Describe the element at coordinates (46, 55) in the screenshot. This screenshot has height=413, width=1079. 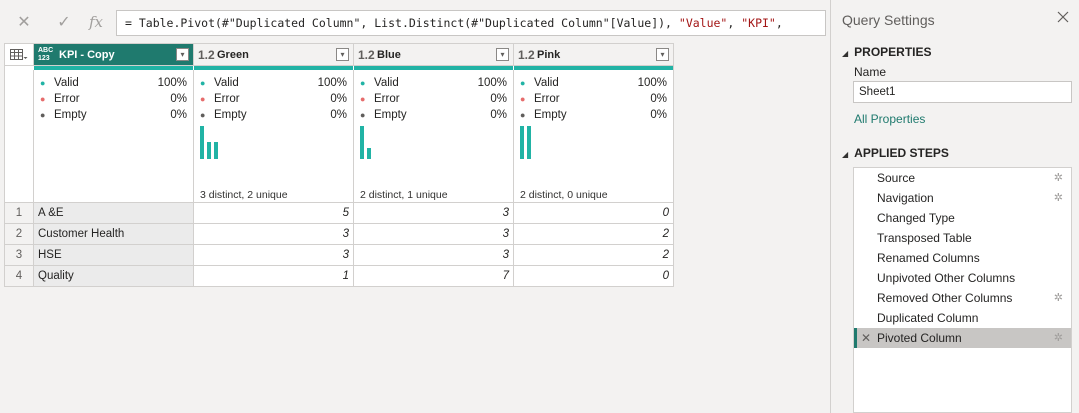
I see `column-type-icon: ABC 123` at that location.